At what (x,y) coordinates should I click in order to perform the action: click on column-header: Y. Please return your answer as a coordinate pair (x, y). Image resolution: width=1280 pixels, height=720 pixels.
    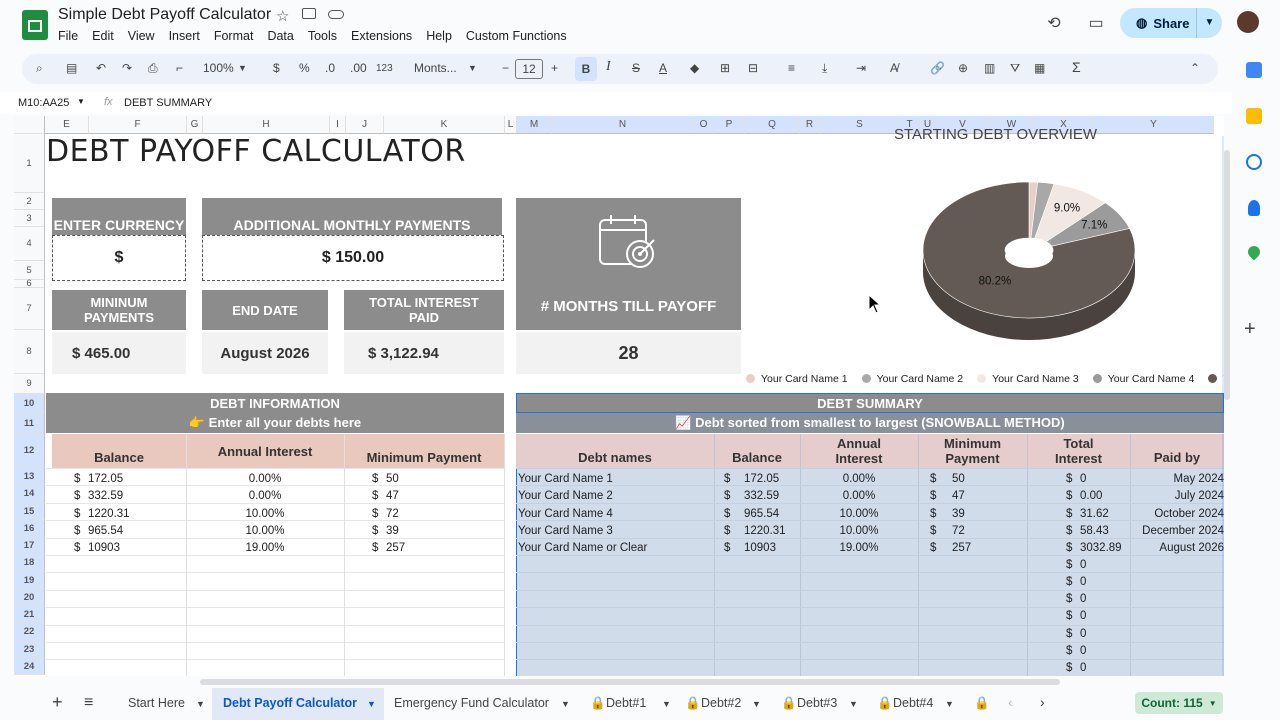
    Looking at the image, I should click on (1154, 125).